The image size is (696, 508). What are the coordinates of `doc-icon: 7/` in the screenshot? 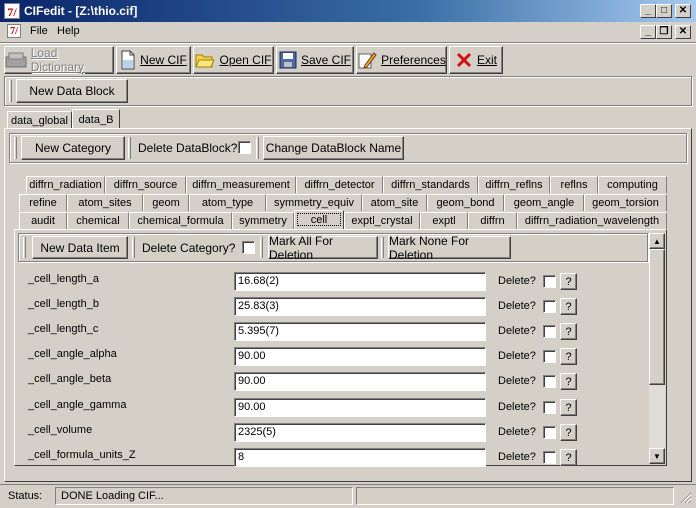 It's located at (14, 31).